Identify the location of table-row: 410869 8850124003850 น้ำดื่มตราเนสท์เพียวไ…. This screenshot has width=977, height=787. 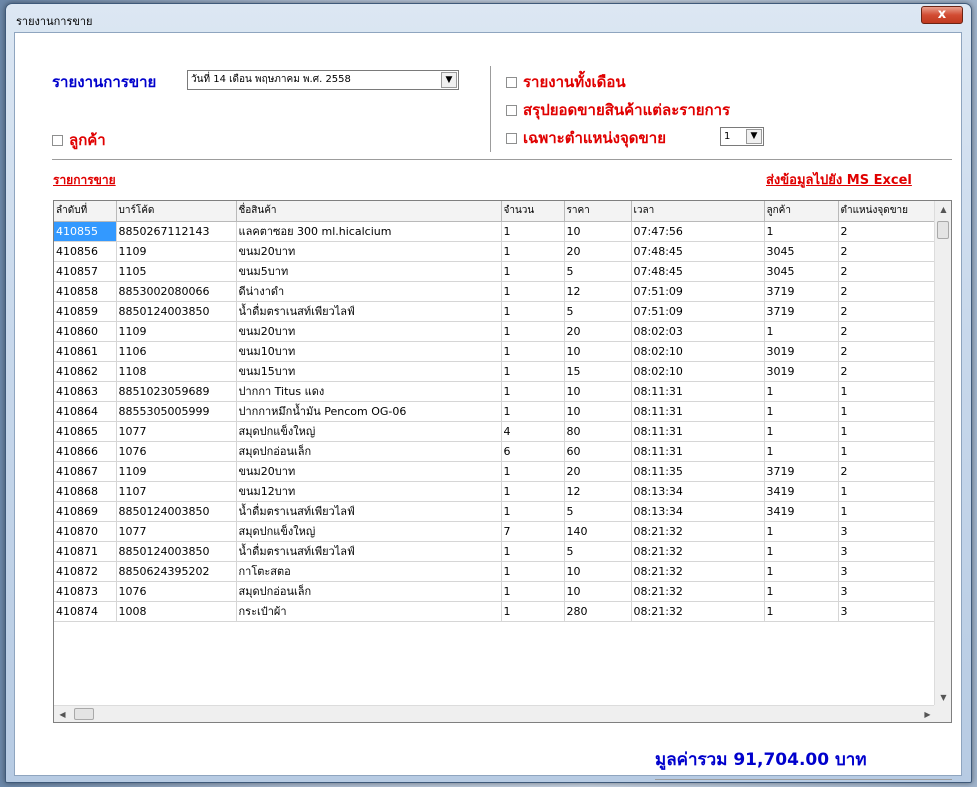
(495, 511).